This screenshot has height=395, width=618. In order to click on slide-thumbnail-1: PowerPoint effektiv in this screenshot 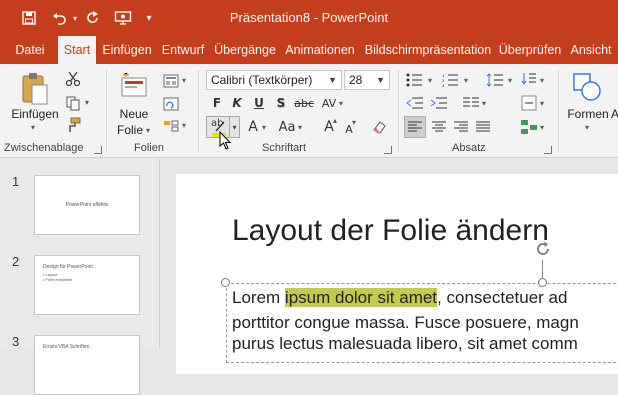, I will do `click(87, 205)`.